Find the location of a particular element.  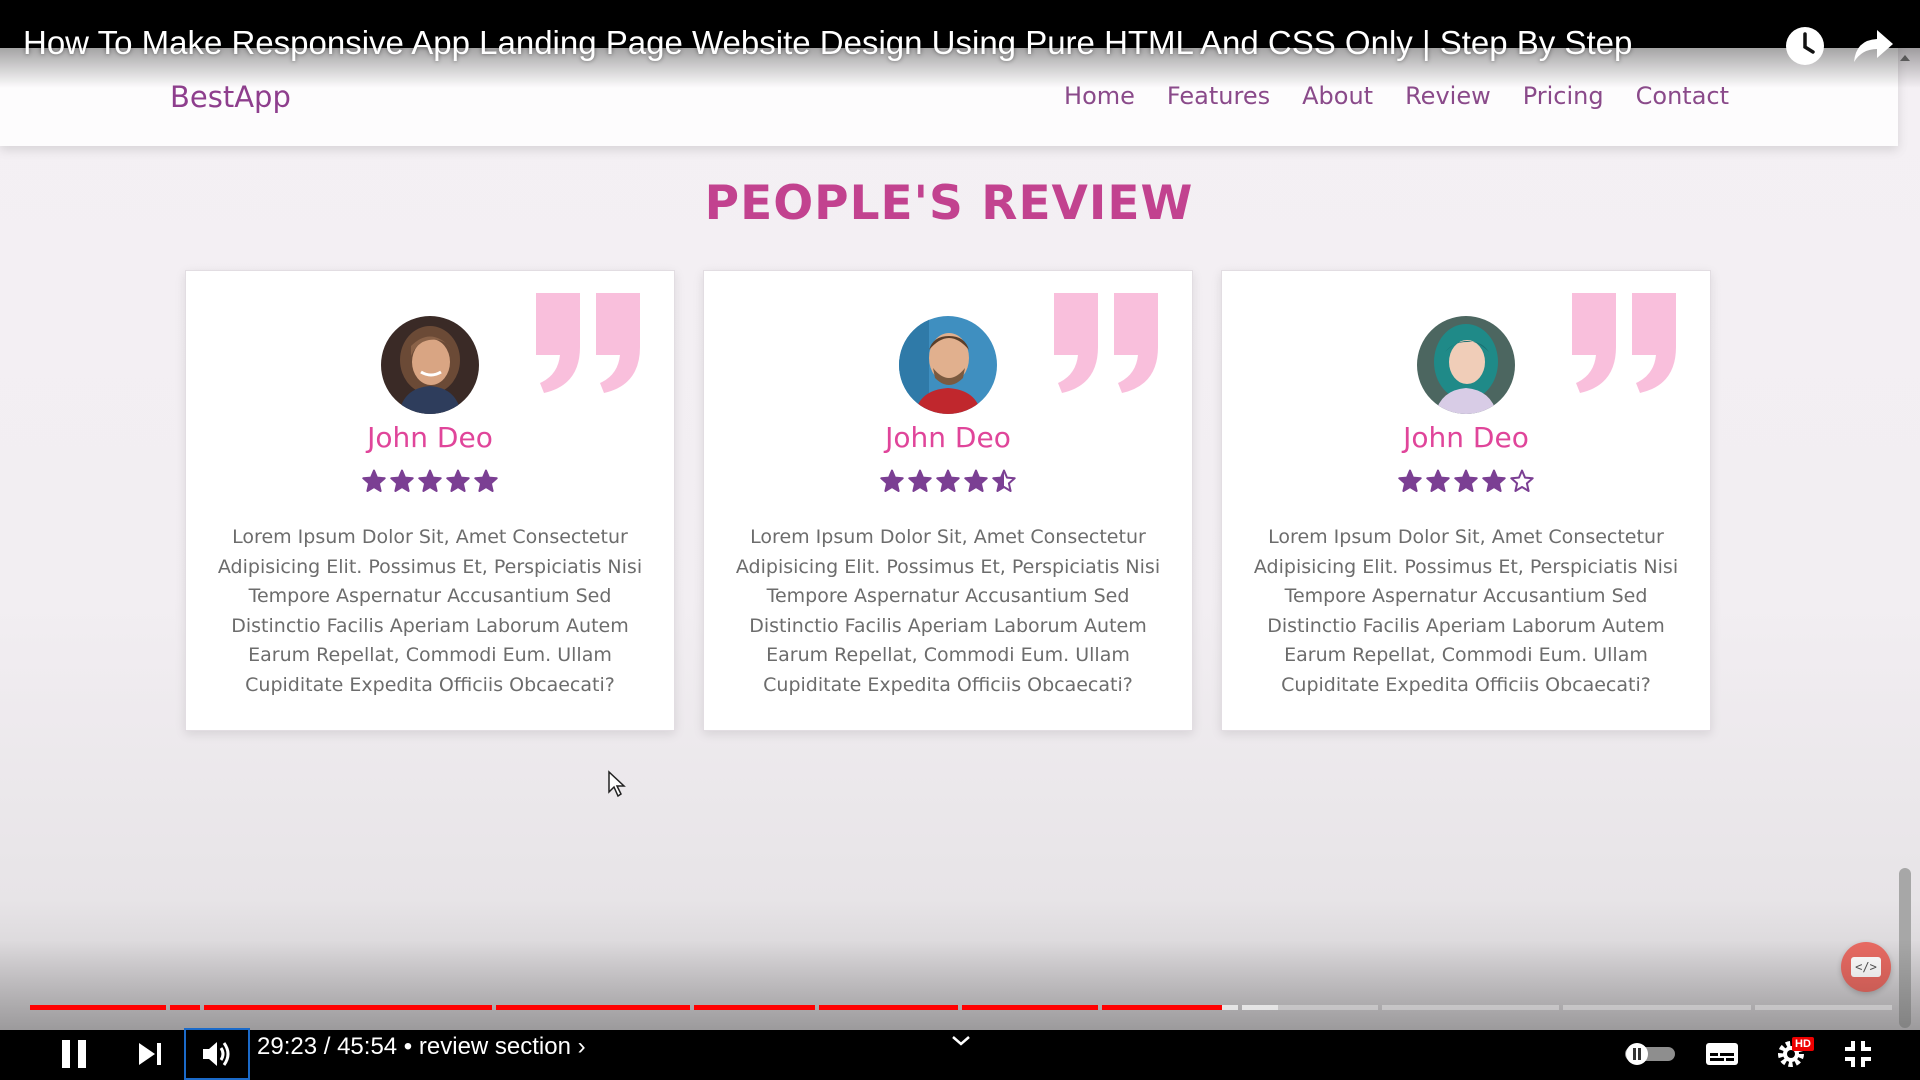

autoplay-icon is located at coordinates (1650, 1054).